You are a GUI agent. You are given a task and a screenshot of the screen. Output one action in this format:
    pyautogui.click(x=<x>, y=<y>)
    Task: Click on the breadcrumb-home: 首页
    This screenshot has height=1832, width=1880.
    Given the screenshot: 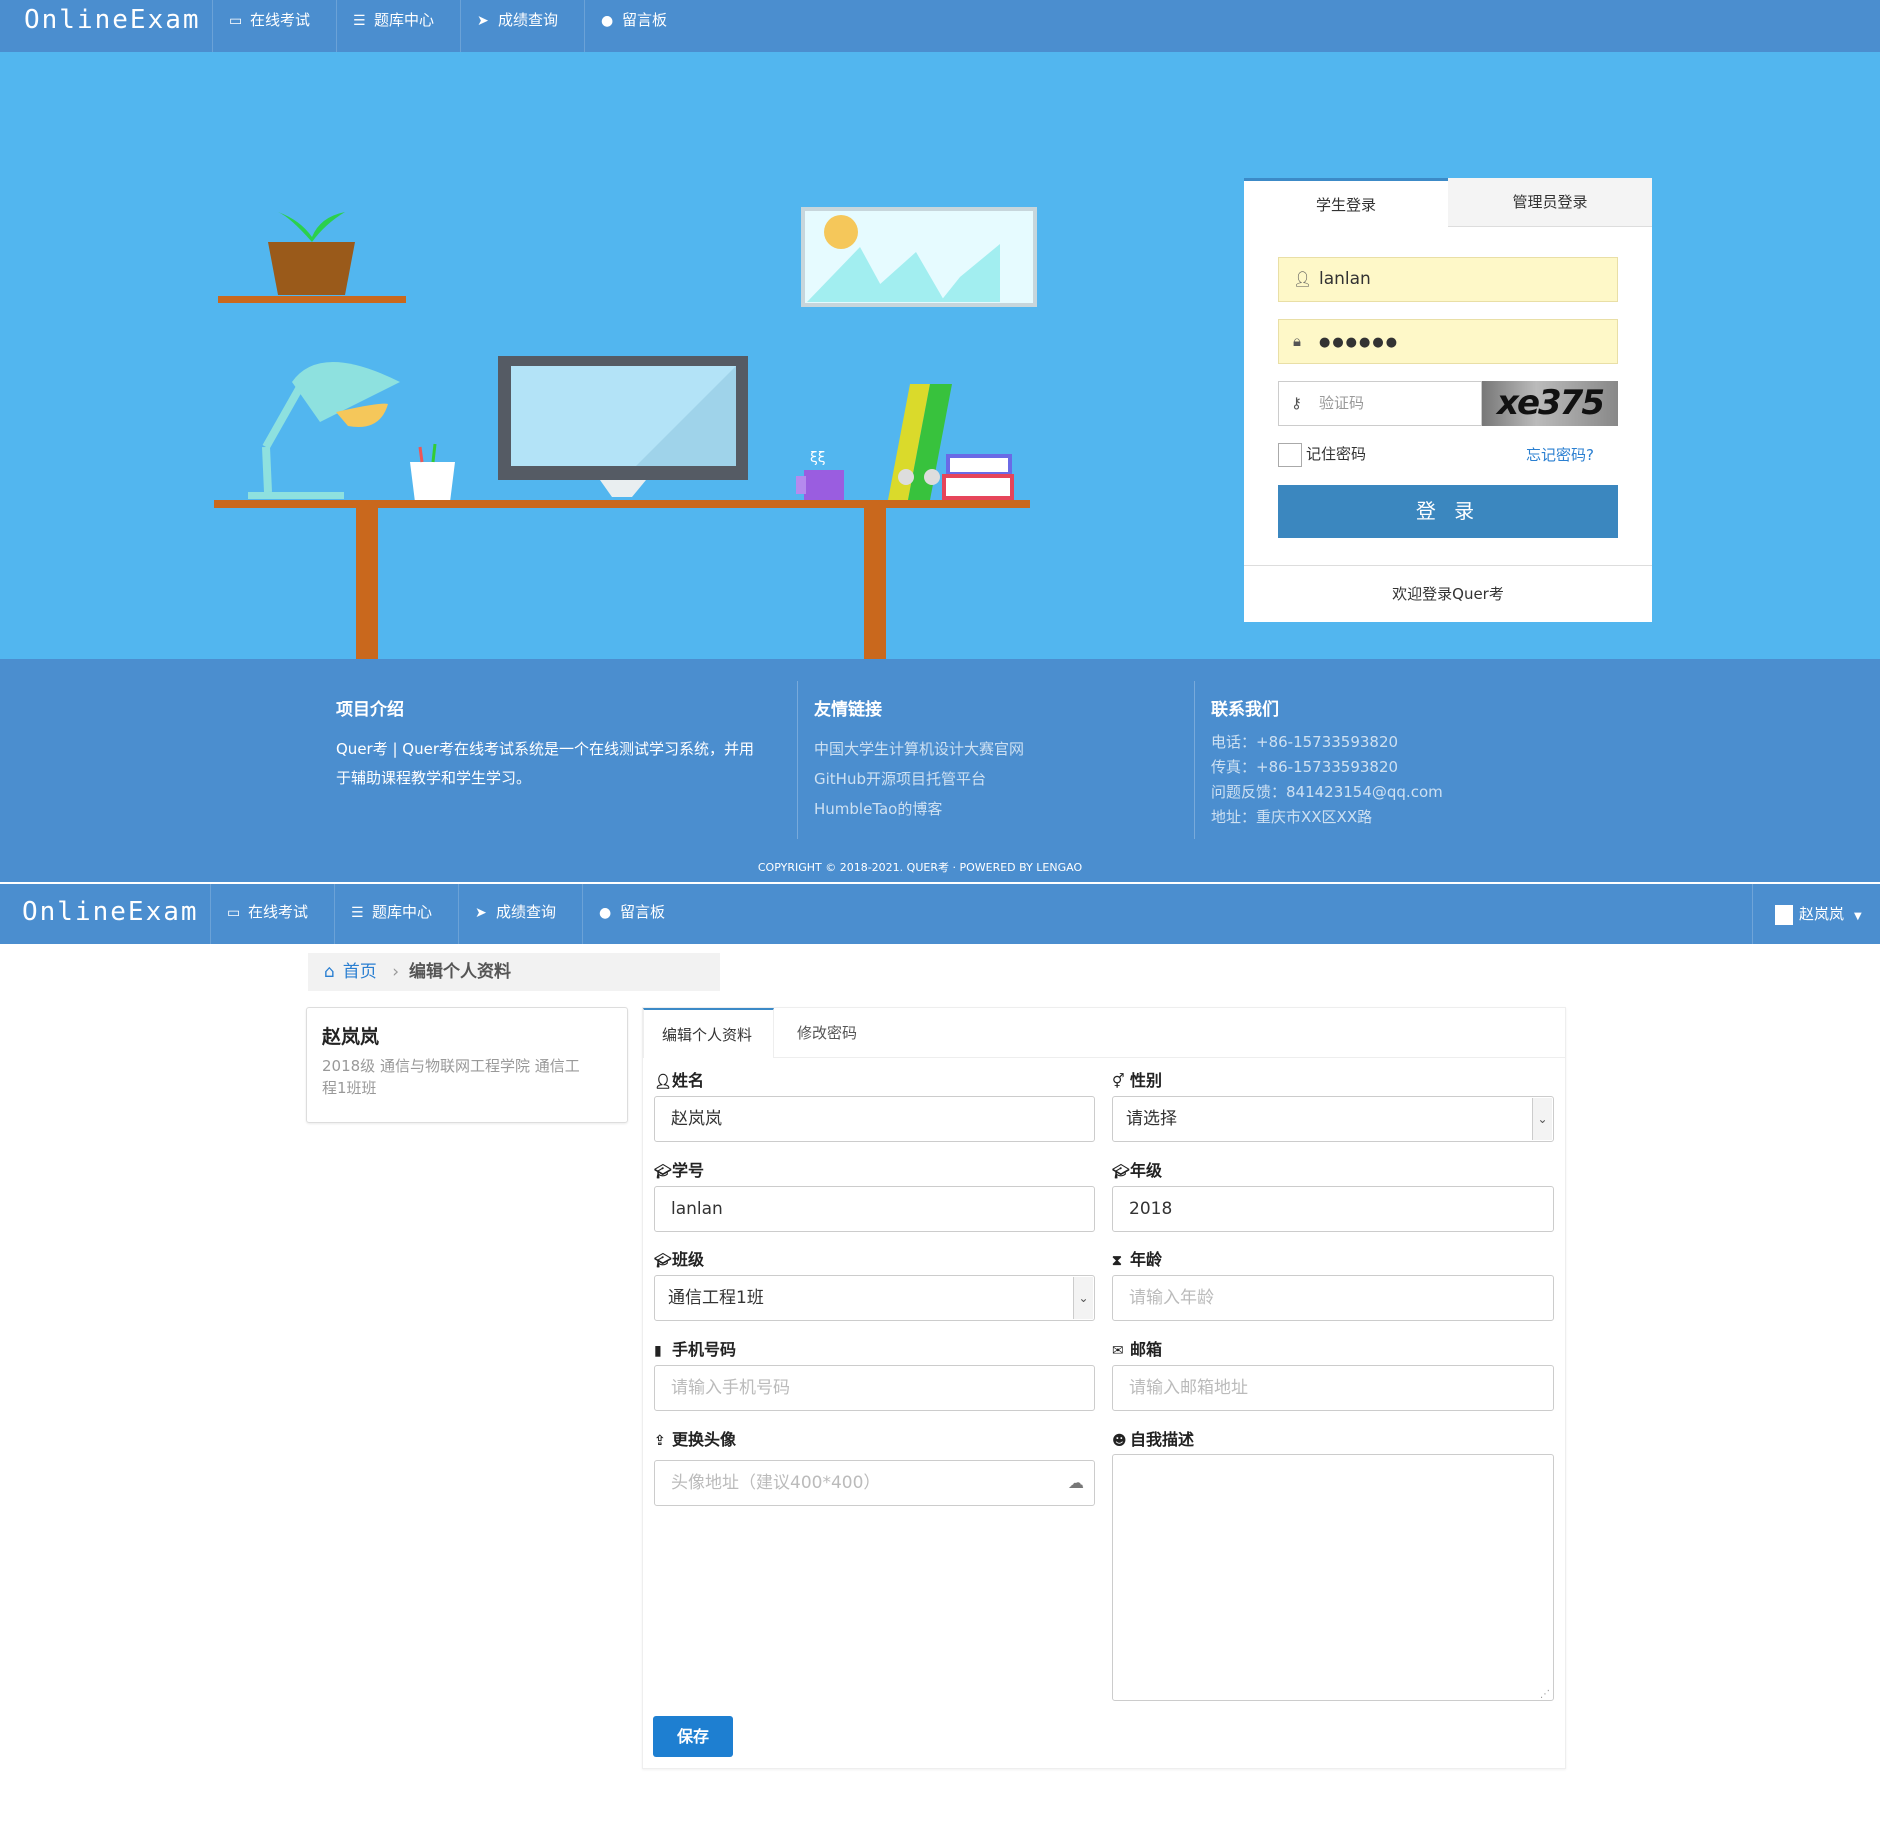 What is the action you would take?
    pyautogui.click(x=360, y=972)
    